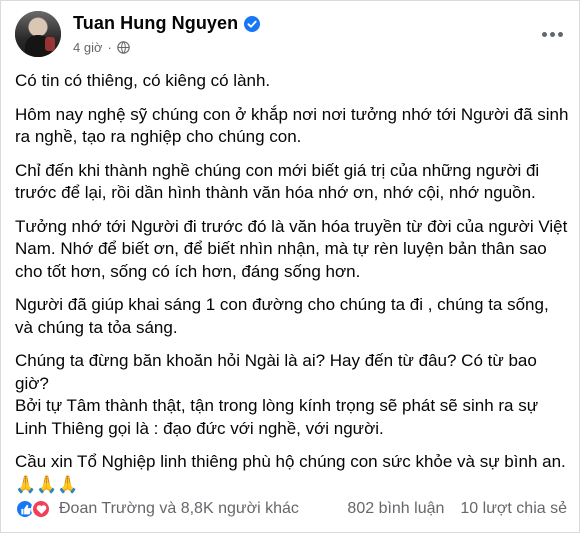  Describe the element at coordinates (513, 509) in the screenshot. I see `shares-count: 10 lượt chia sẻ` at that location.